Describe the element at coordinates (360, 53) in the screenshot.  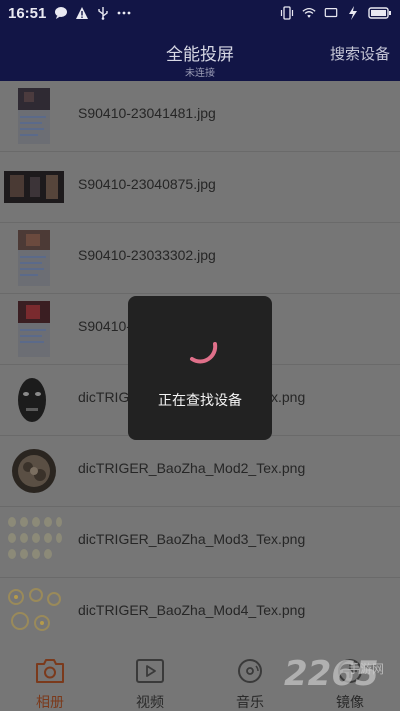
I see `search-devices-button: 搜索设备` at that location.